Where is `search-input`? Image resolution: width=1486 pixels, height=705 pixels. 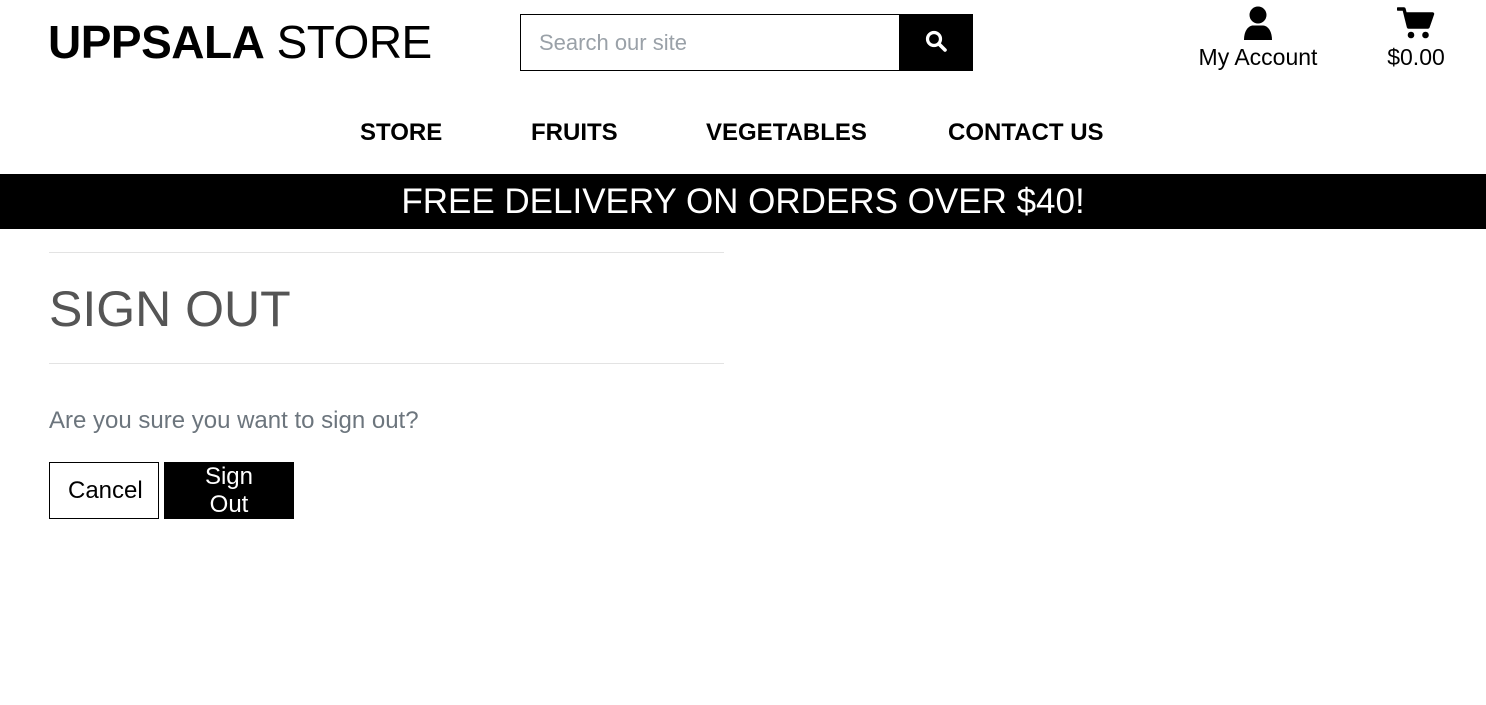
search-input is located at coordinates (709, 42).